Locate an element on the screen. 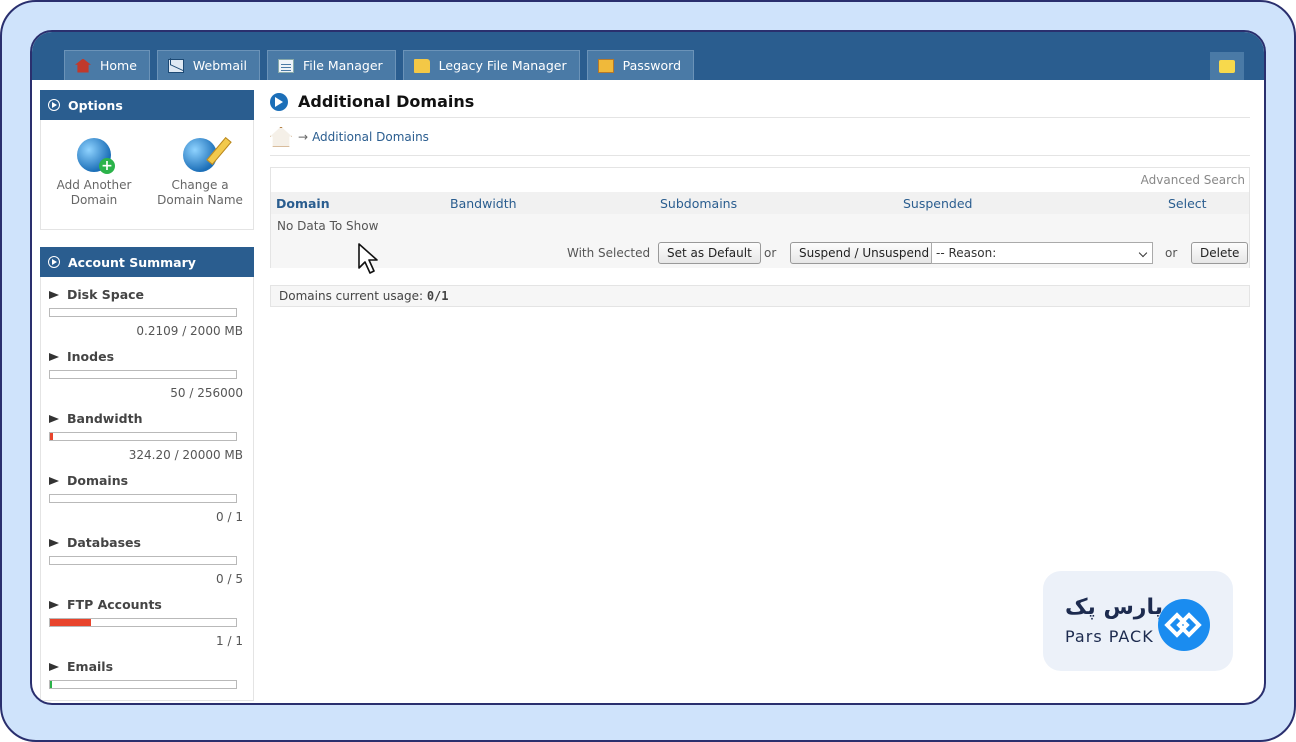 The width and height of the screenshot is (1296, 742). tab-label: Legacy File Manager is located at coordinates (502, 65).